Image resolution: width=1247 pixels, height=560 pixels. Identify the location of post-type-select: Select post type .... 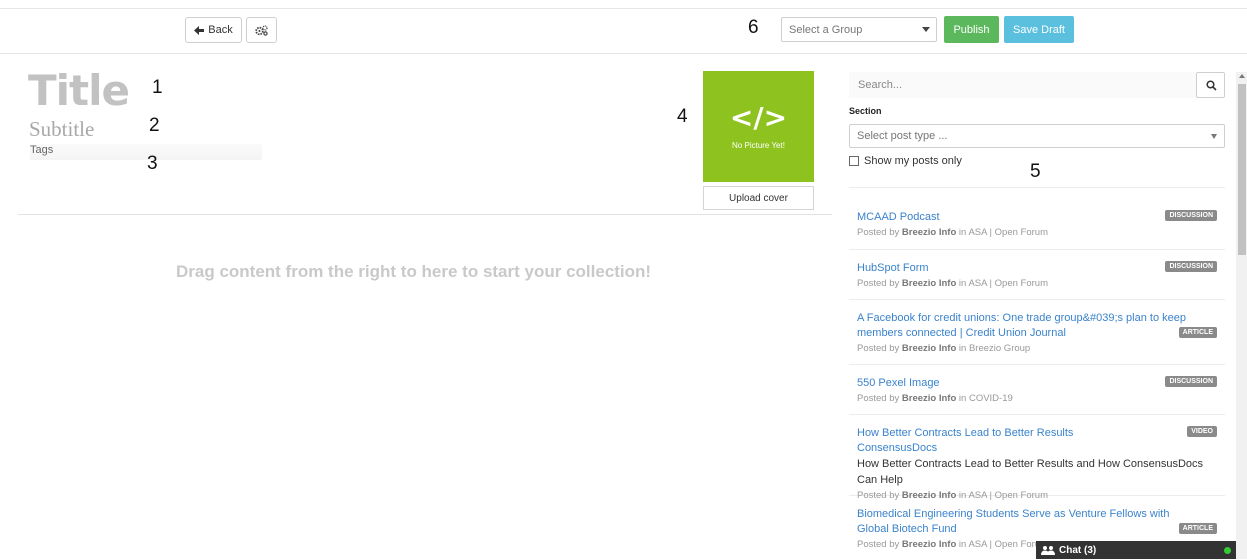
(1037, 136).